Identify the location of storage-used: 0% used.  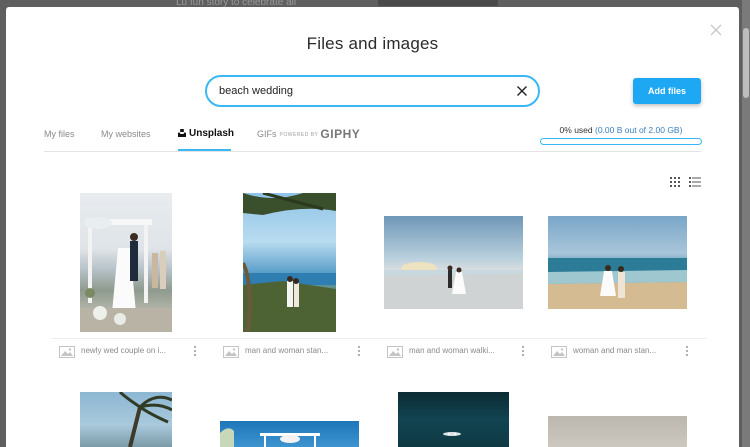
(576, 130).